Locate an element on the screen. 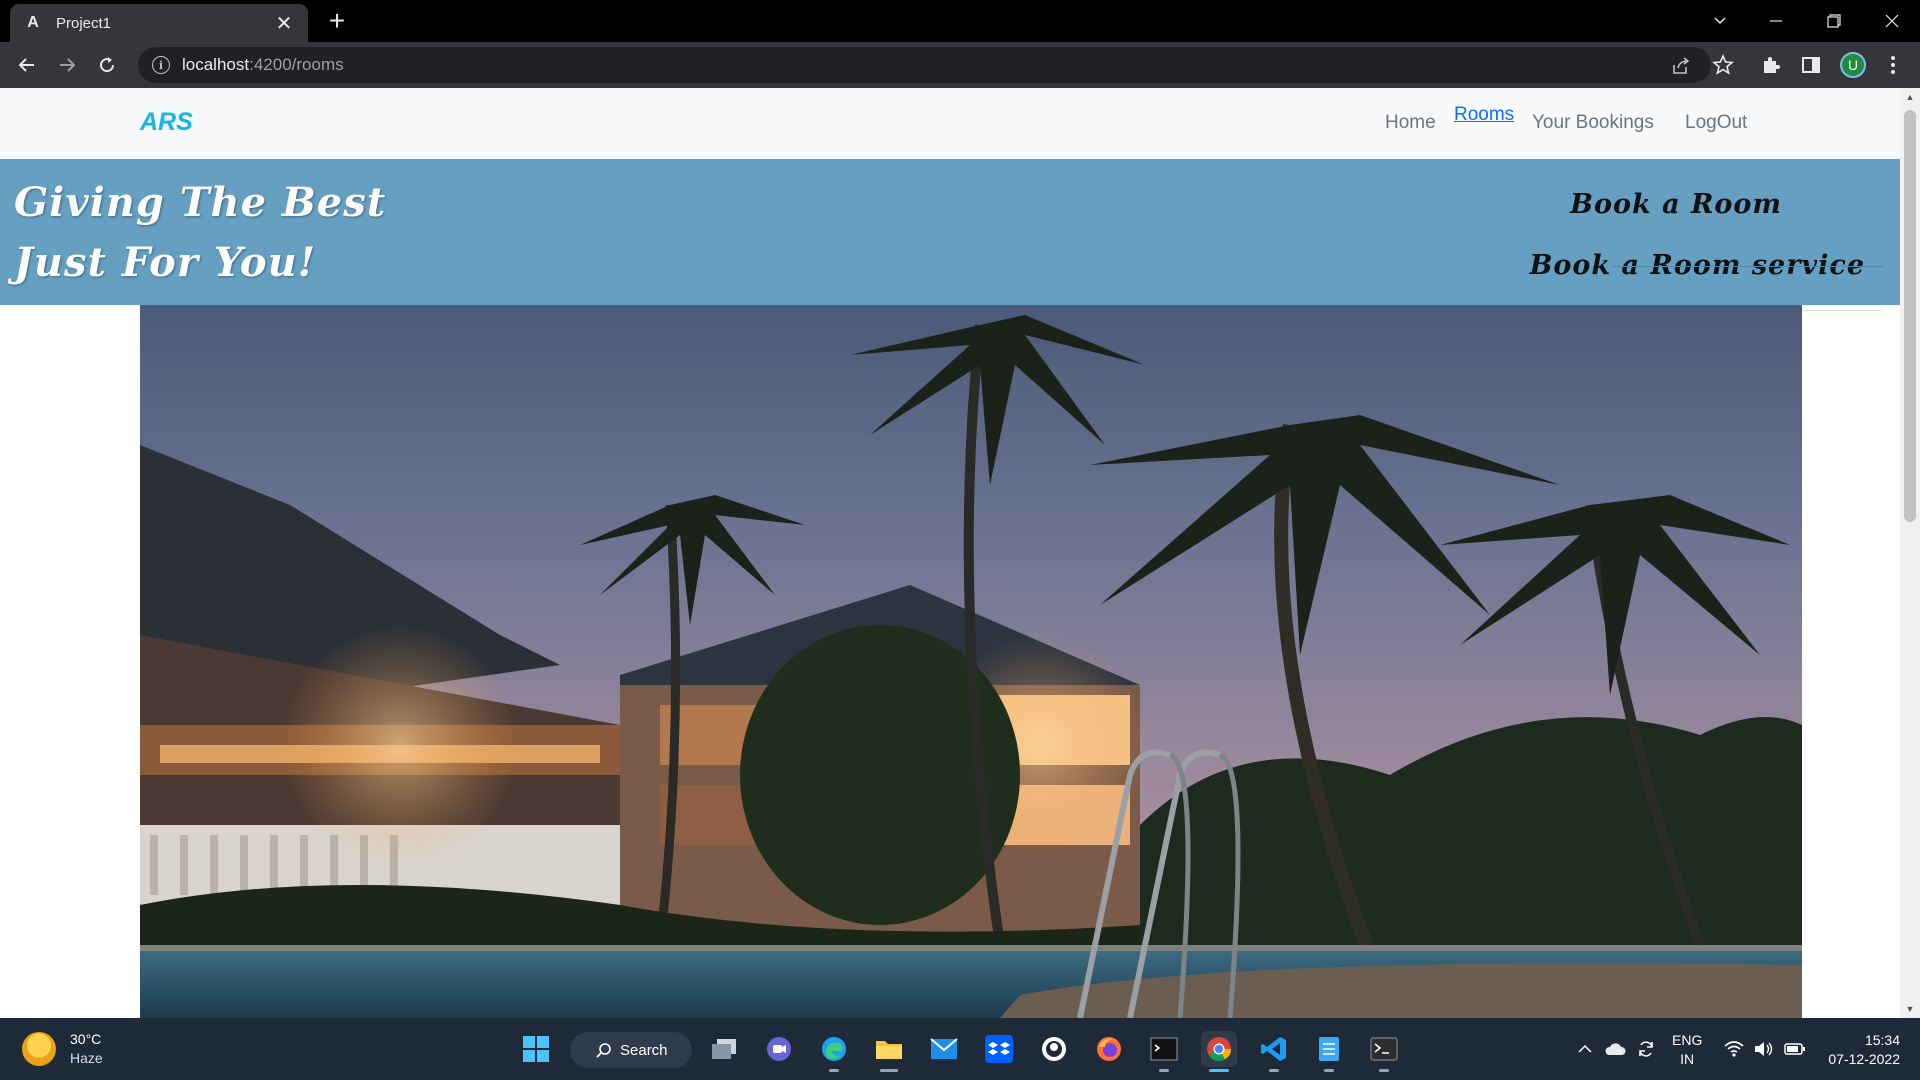 Image resolution: width=1920 pixels, height=1080 pixels. forward-arrow-icon is located at coordinates (67, 65).